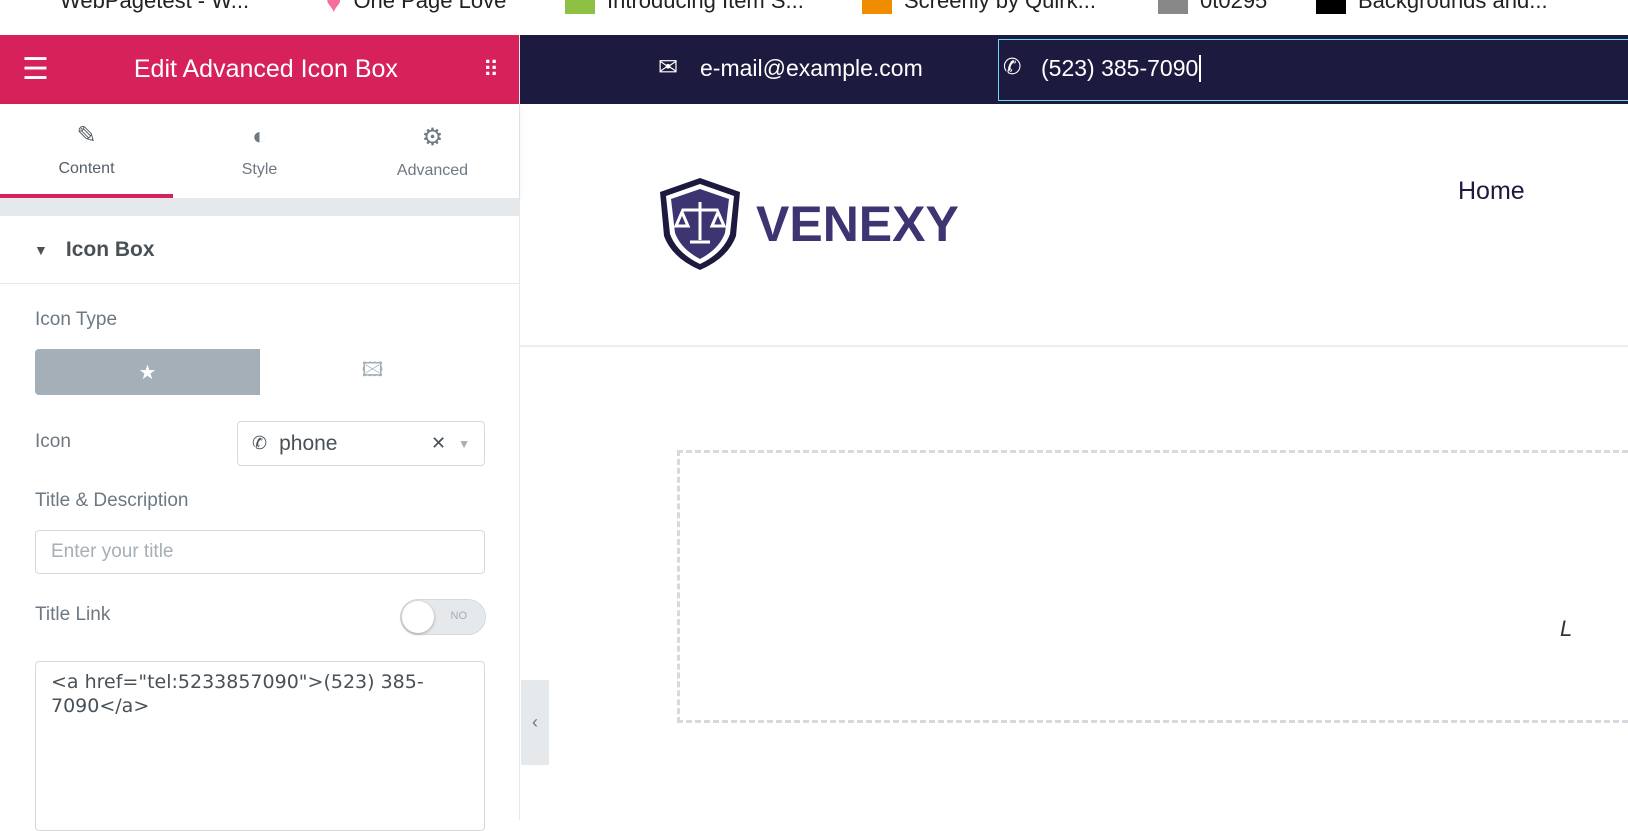 Image resolution: width=1628 pixels, height=831 pixels. What do you see at coordinates (265, 69) in the screenshot?
I see `panel-title: Edit Advanced Icon Box` at bounding box center [265, 69].